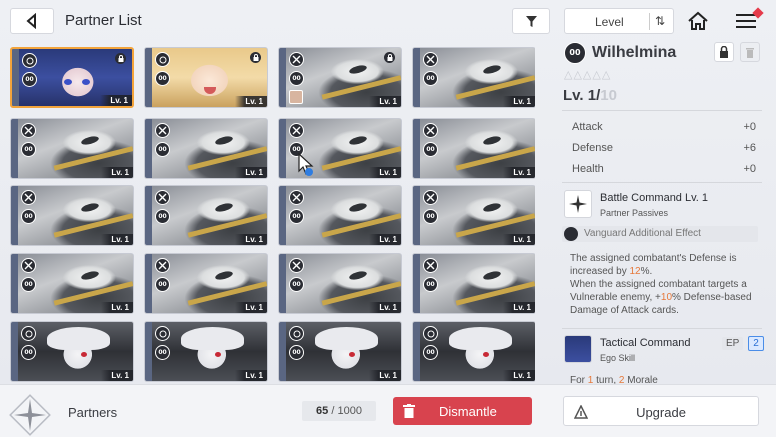  Describe the element at coordinates (663, 350) in the screenshot. I see `skill-tactical-command: Tactical Command Ego Skill EP 2` at that location.